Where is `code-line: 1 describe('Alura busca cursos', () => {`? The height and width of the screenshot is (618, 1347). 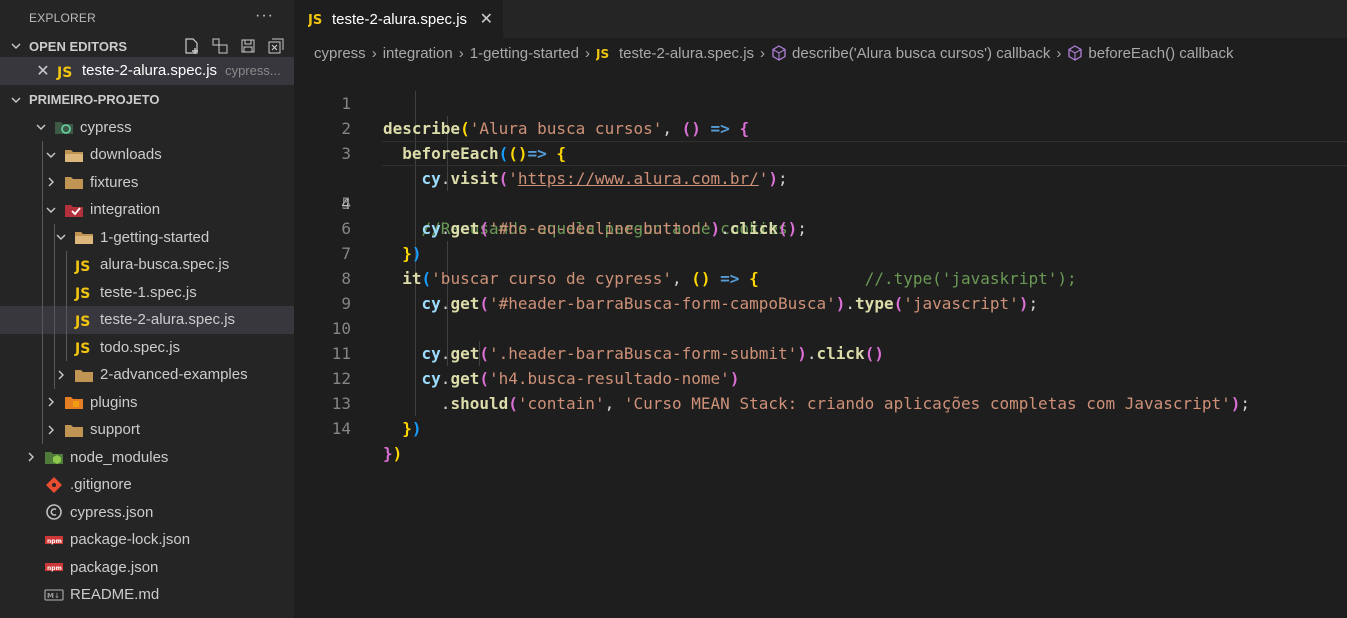 code-line: 1 describe('Alura busca cursos', () => { is located at coordinates (820, 102).